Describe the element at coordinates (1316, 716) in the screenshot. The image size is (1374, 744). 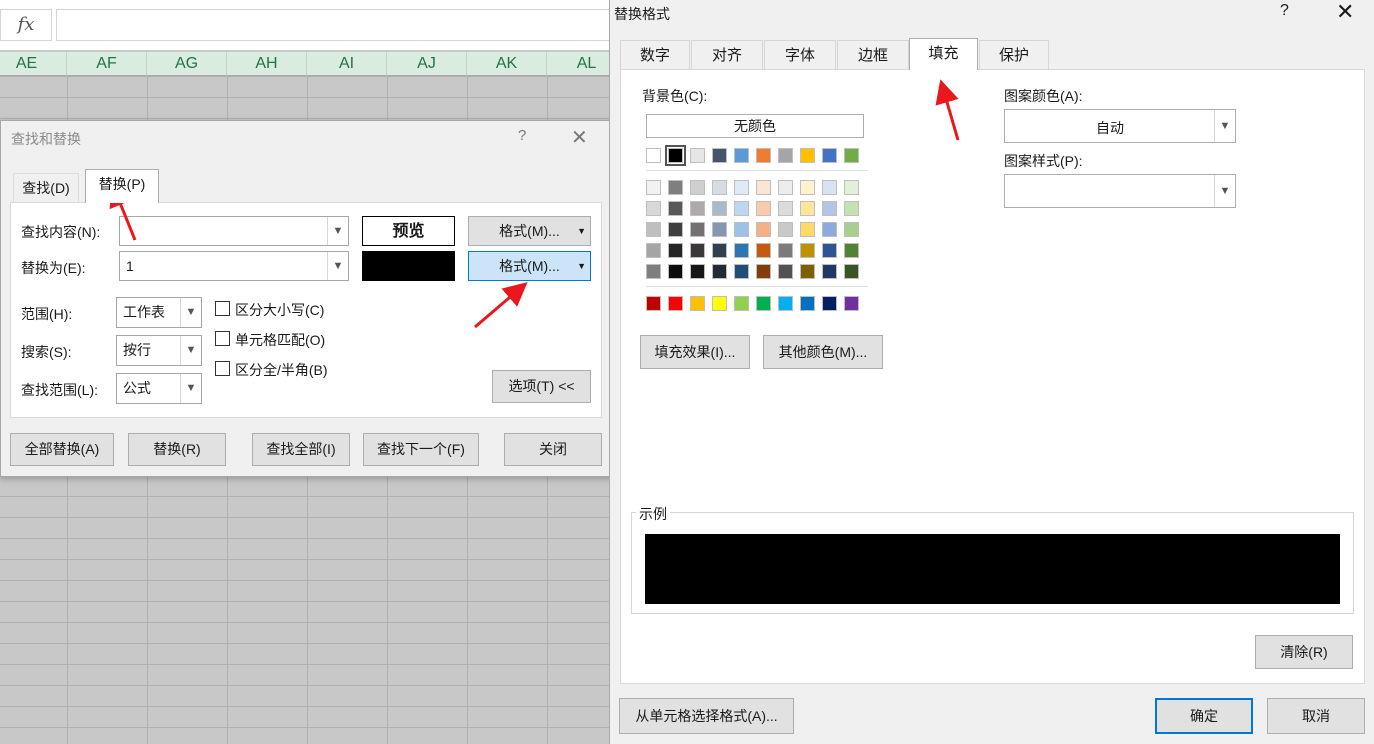
I see `cancel-button: 取消` at that location.